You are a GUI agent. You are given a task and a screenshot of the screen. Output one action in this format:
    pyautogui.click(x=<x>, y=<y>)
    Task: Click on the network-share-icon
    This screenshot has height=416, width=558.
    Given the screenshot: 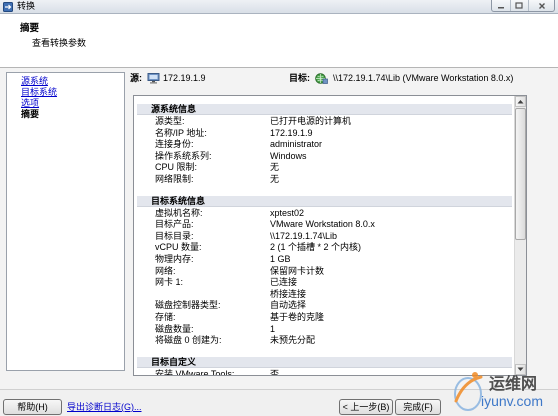 What is the action you would take?
    pyautogui.click(x=321, y=78)
    